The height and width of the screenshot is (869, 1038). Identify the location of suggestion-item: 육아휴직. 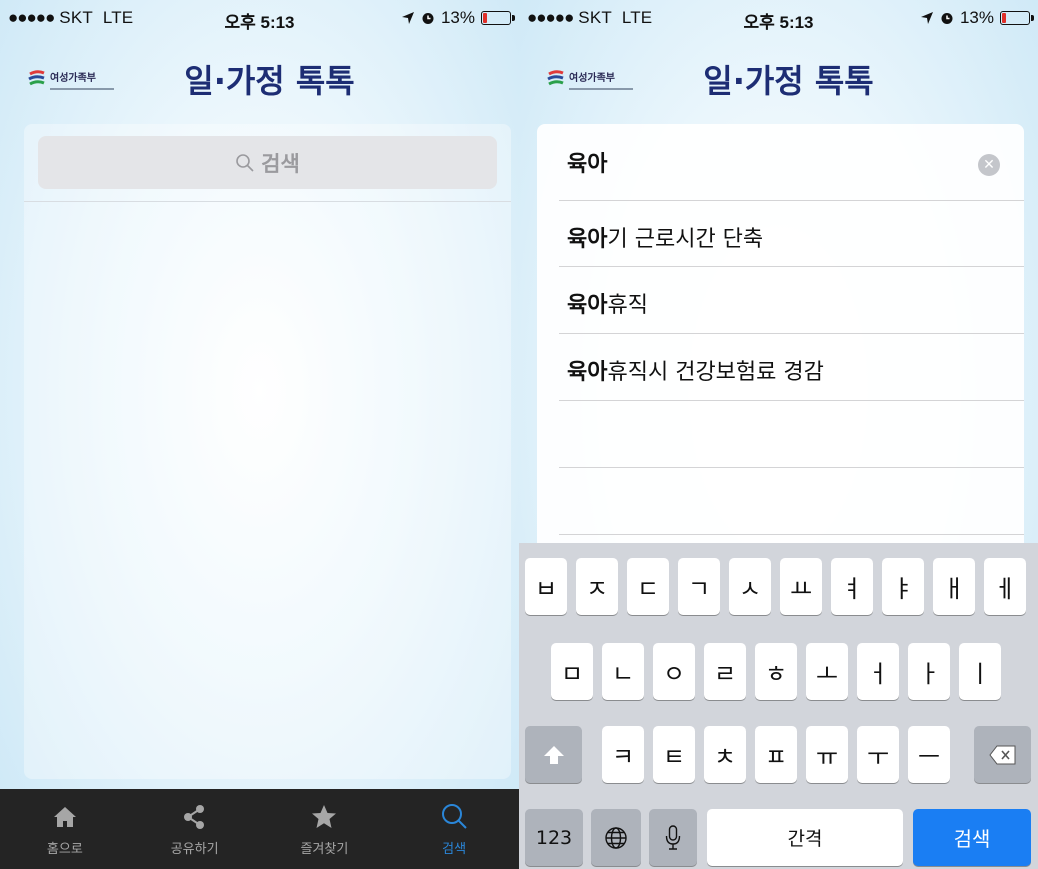
(607, 303).